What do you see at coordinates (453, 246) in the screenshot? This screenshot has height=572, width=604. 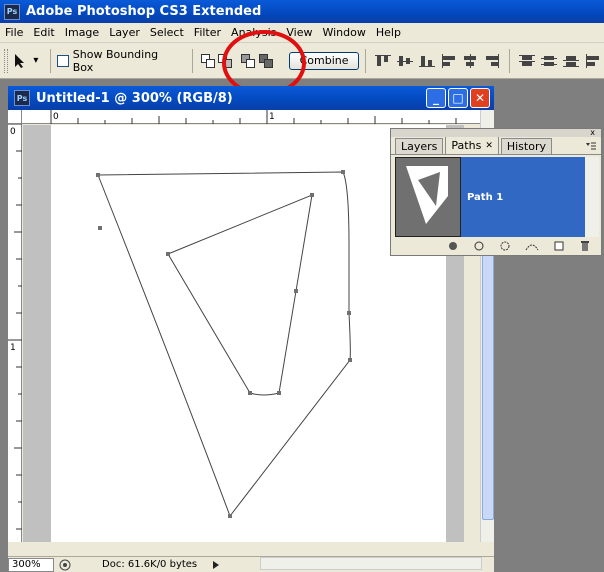 I see `fill-path-icon` at bounding box center [453, 246].